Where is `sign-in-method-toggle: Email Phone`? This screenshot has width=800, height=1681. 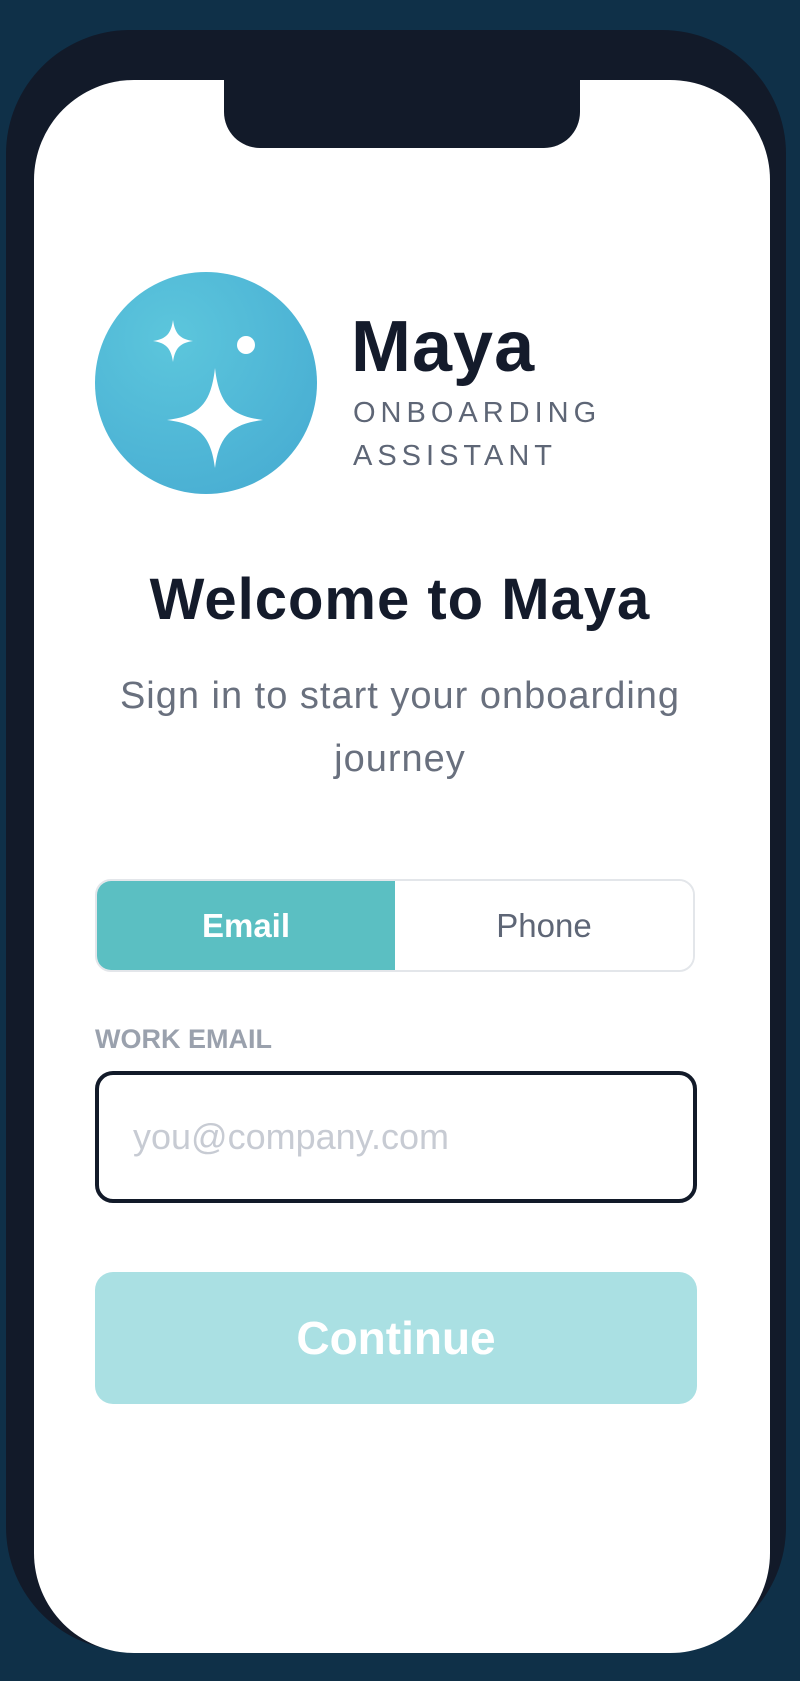 sign-in-method-toggle: Email Phone is located at coordinates (395, 925).